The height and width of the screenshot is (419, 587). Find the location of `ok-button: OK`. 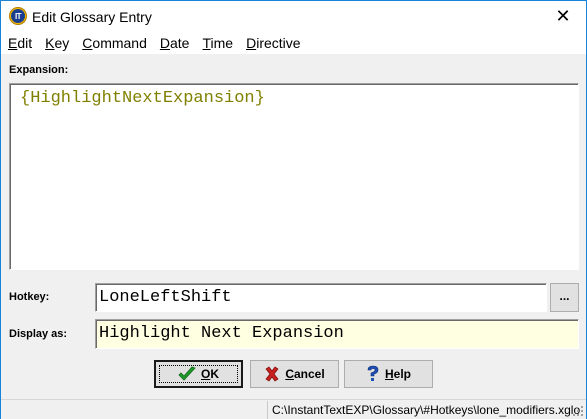

ok-button: OK is located at coordinates (198, 374).